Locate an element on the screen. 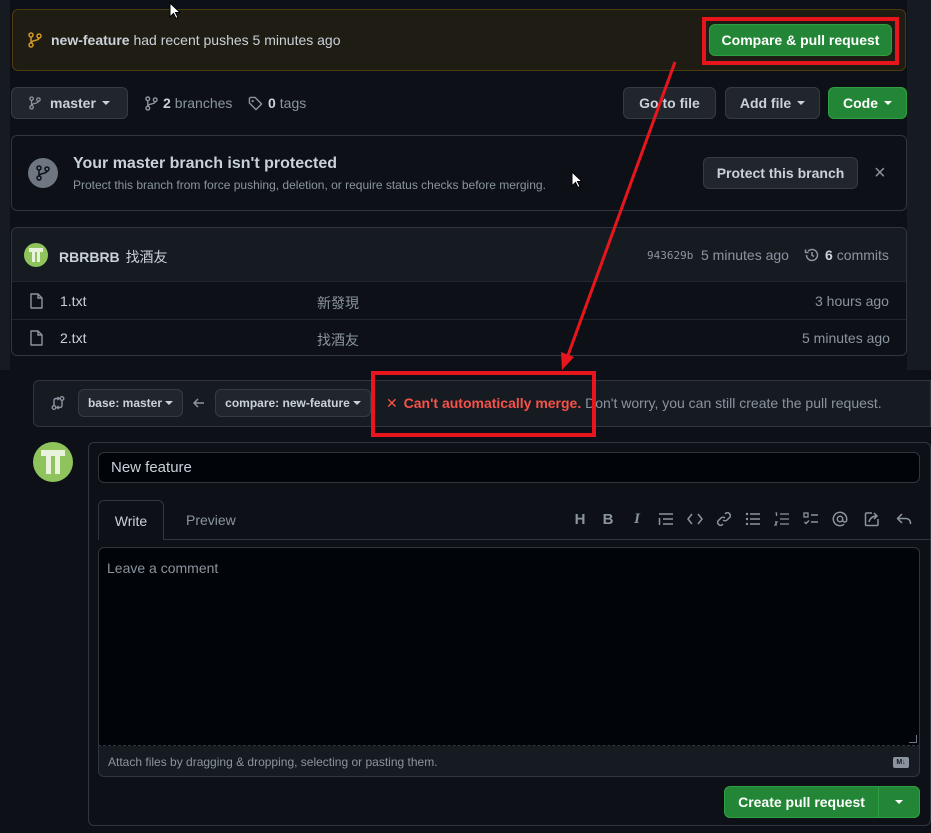 The height and width of the screenshot is (833, 931). create-pull-request-label: Create pull request is located at coordinates (801, 802).